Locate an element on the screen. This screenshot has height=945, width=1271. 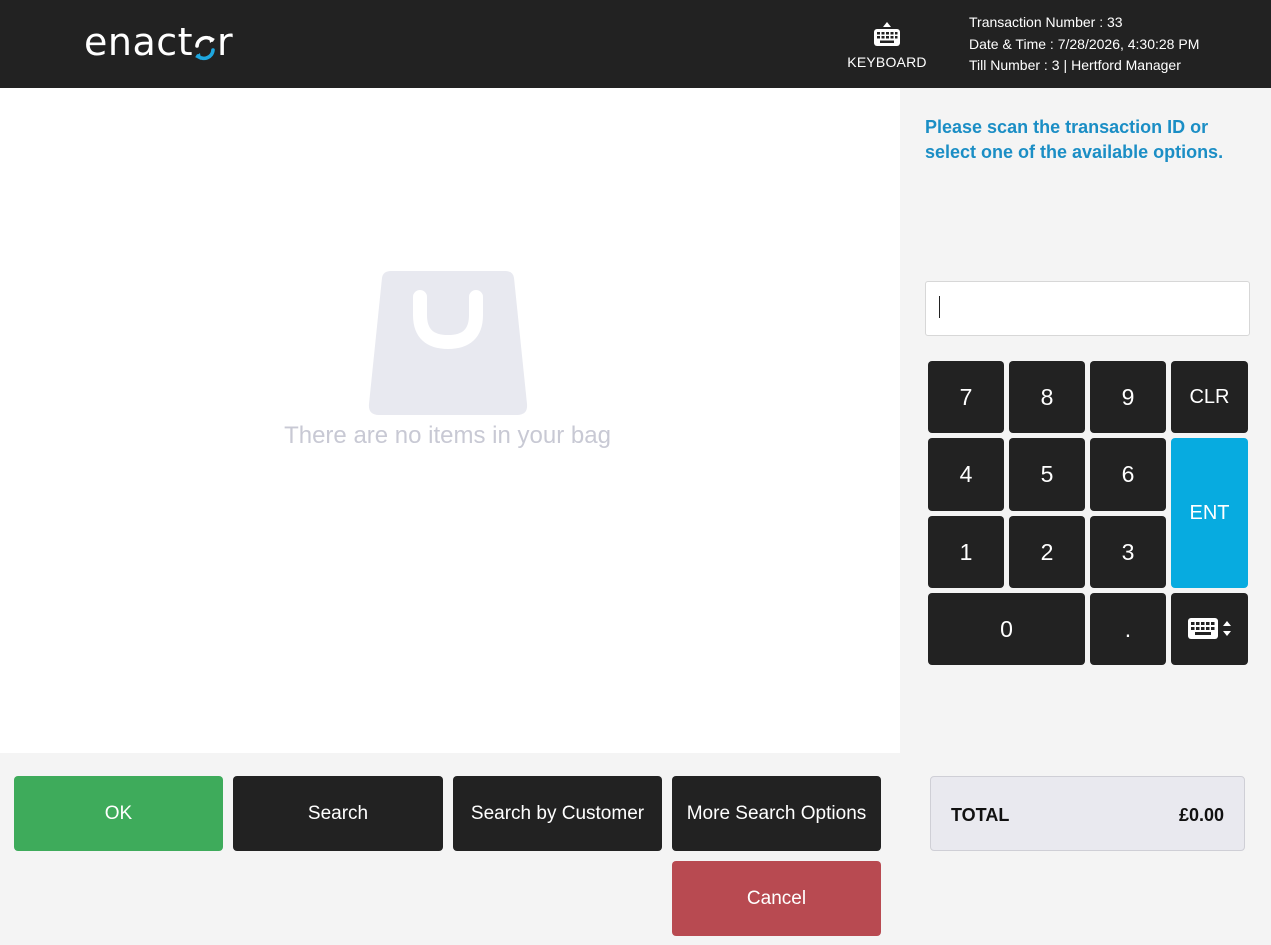
transaction-id-input is located at coordinates (1087, 308).